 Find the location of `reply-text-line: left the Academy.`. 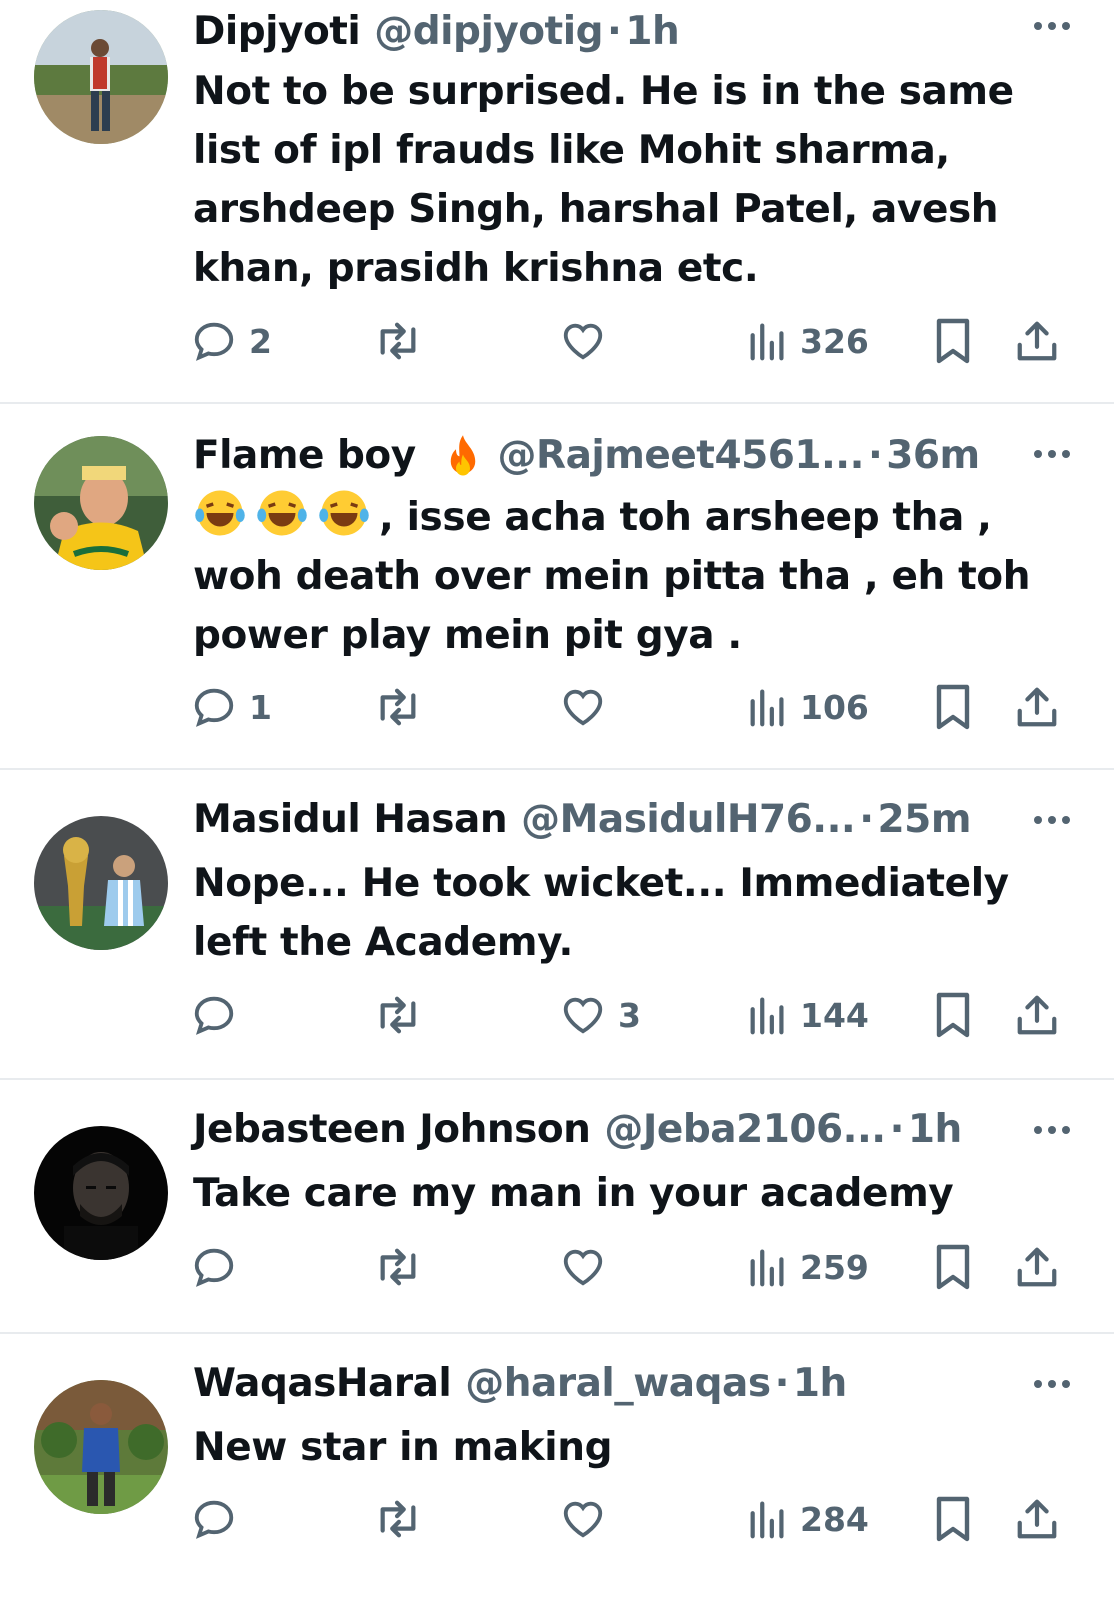

reply-text-line: left the Academy. is located at coordinates (383, 942).